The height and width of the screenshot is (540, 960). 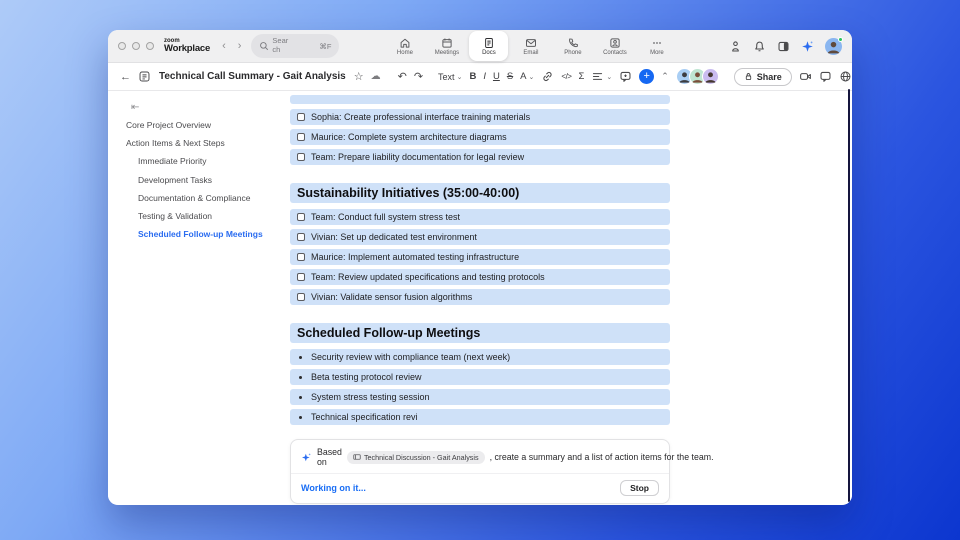 What do you see at coordinates (834, 45) in the screenshot?
I see `user-avatar` at bounding box center [834, 45].